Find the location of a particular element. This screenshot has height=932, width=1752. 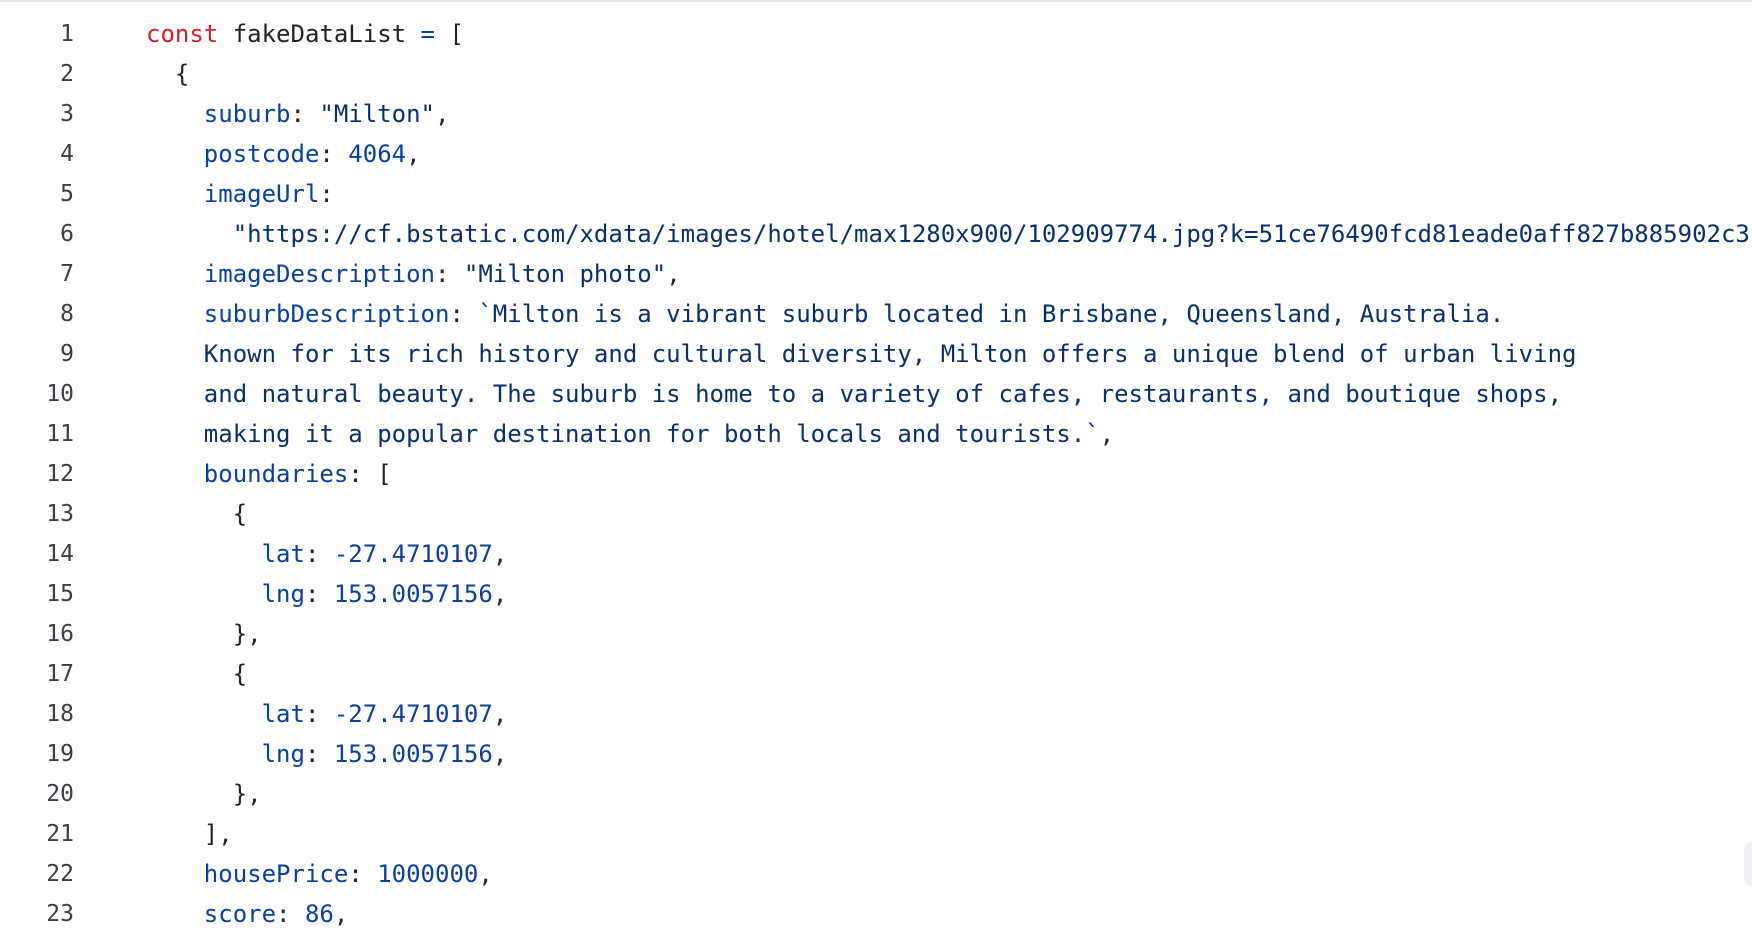

line-code: score: 86, is located at coordinates (247, 913).